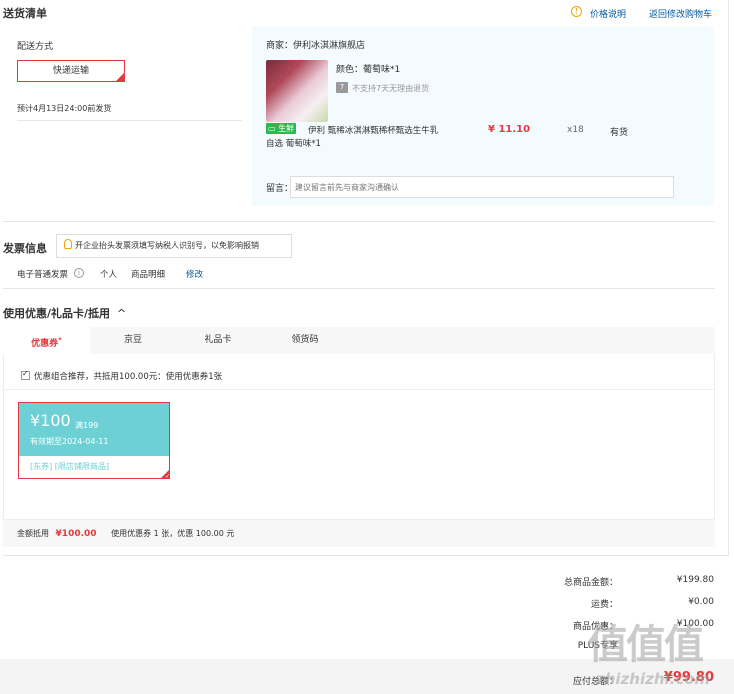 The image size is (734, 694). Describe the element at coordinates (575, 130) in the screenshot. I see `product-quantity: x18` at that location.